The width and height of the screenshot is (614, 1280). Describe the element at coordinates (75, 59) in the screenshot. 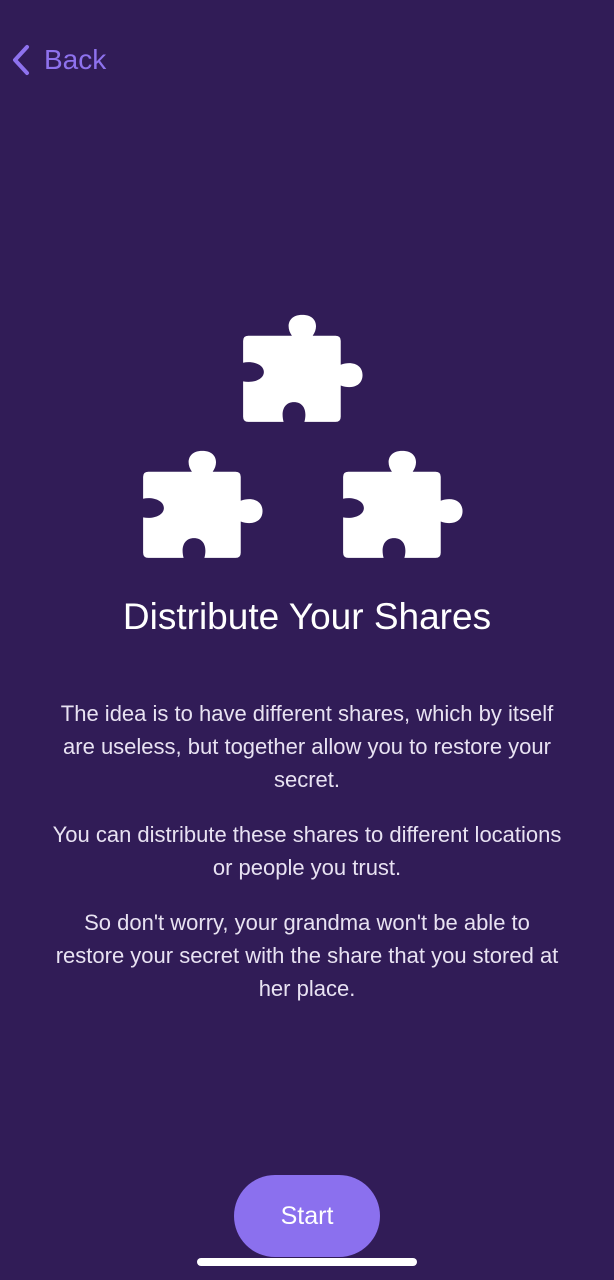

I see `back-label: Back` at that location.